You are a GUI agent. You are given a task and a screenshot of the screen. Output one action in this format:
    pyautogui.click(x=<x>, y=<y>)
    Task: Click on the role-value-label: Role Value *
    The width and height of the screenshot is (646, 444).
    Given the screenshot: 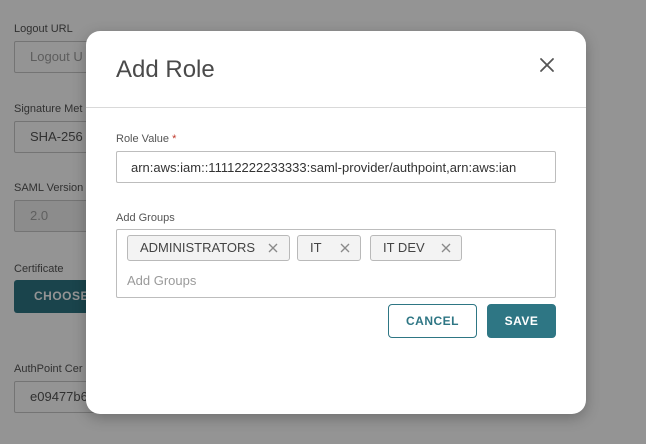 What is the action you would take?
    pyautogui.click(x=146, y=139)
    